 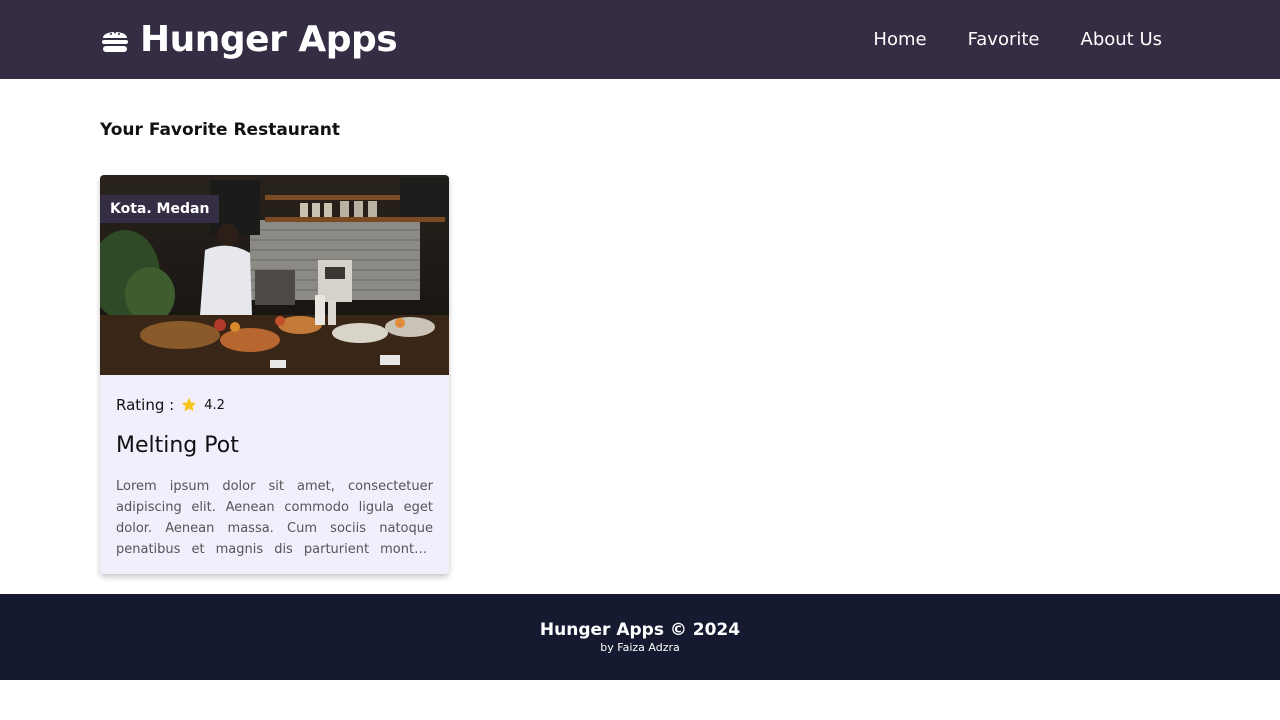 I want to click on restaurant-image: Kota. Medan, so click(x=274, y=275).